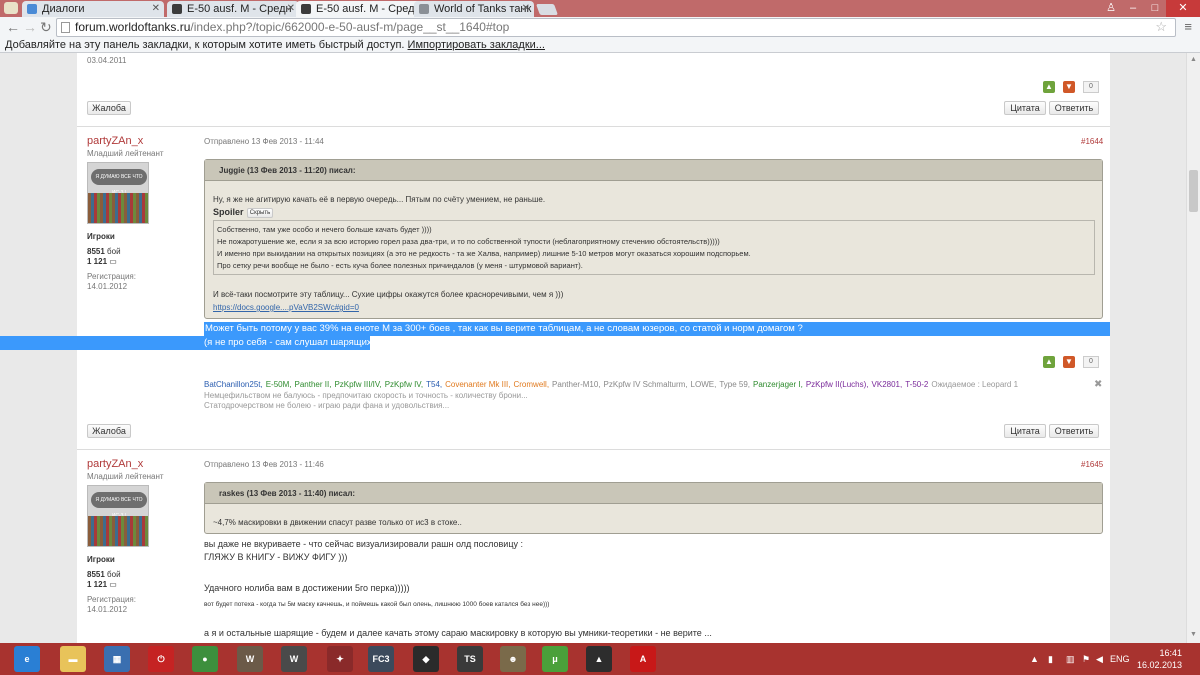 The image size is (1200, 675). Describe the element at coordinates (1070, 659) in the screenshot. I see `network-icon: ▥` at that location.